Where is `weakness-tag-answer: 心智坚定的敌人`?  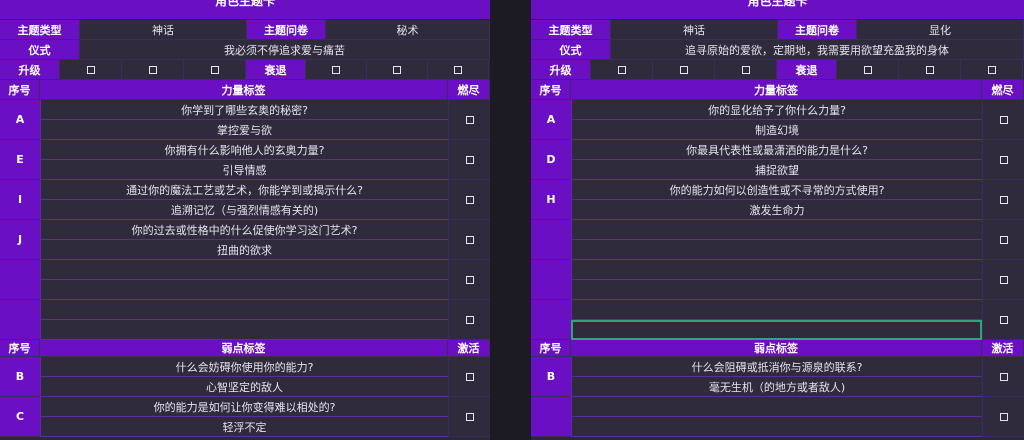 weakness-tag-answer: 心智坚定的敌人 is located at coordinates (244, 387).